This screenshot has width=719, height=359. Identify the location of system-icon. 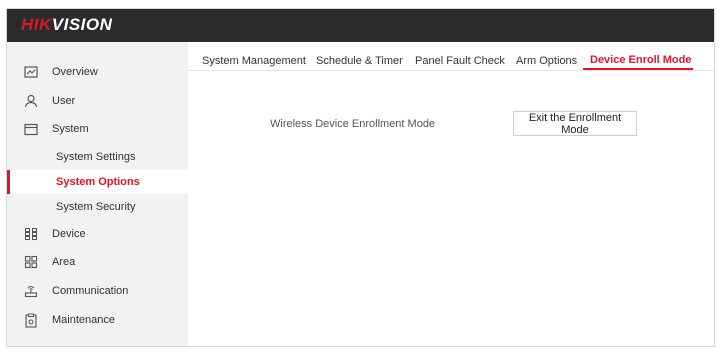
(31, 129).